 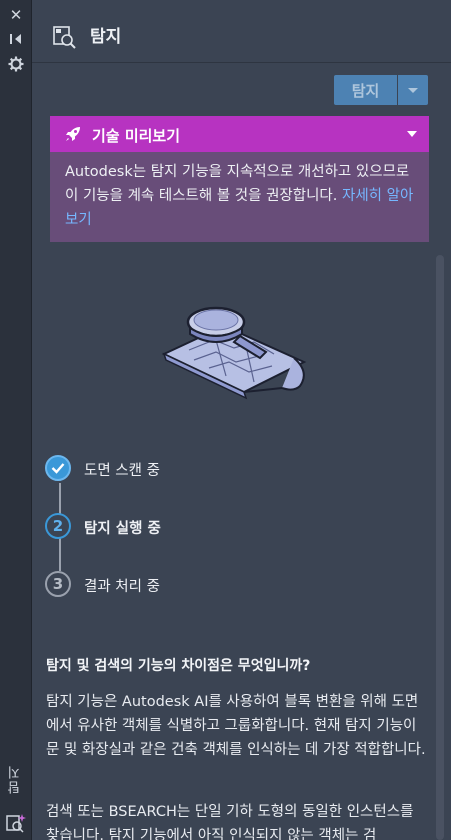 I want to click on drawing-scan-illustration, so click(x=234, y=352).